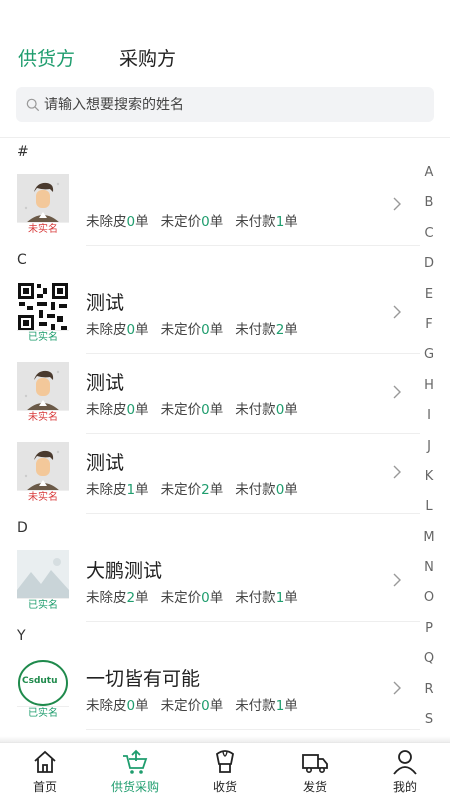 The height and width of the screenshot is (800, 450). Describe the element at coordinates (429, 720) in the screenshot. I see `index-letter-s: S` at that location.